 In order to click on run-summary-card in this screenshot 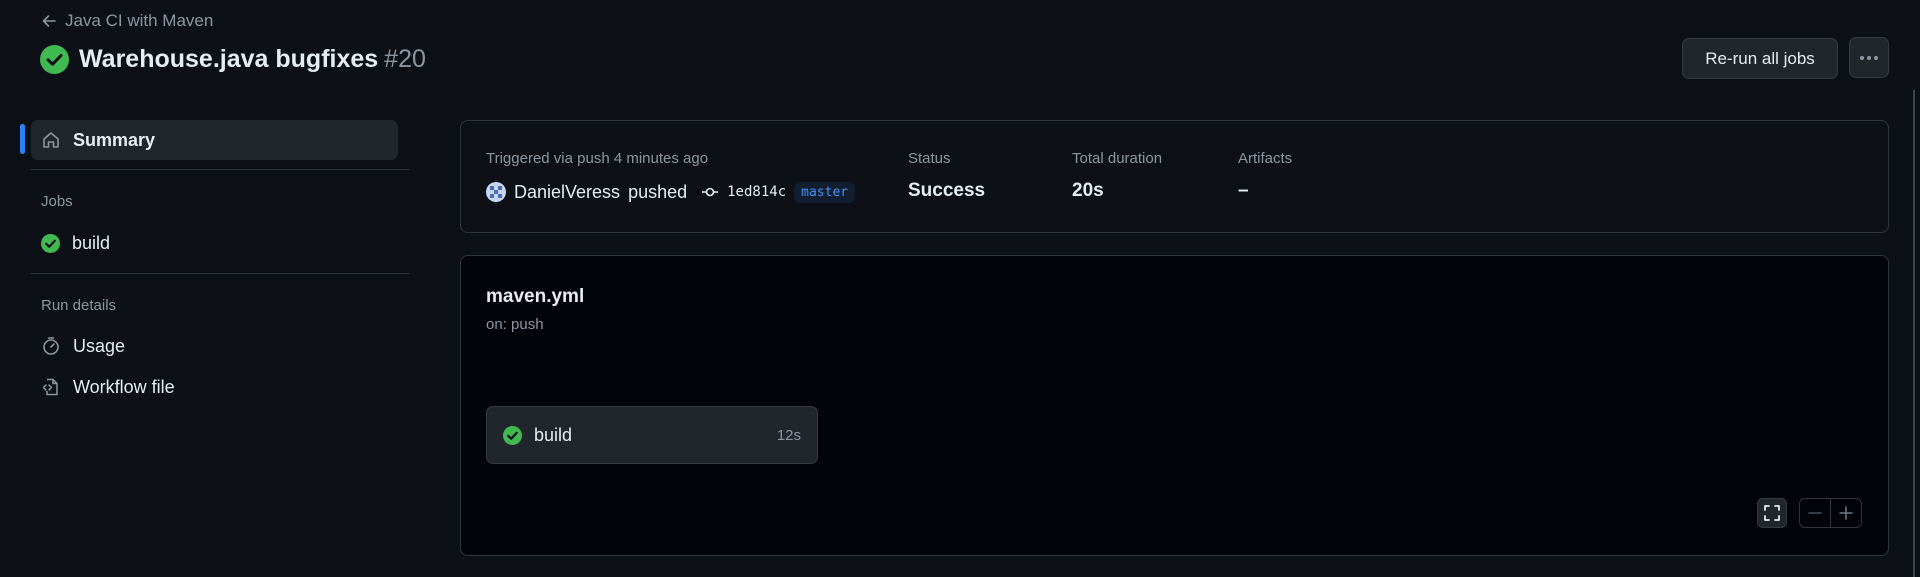, I will do `click(1174, 176)`.